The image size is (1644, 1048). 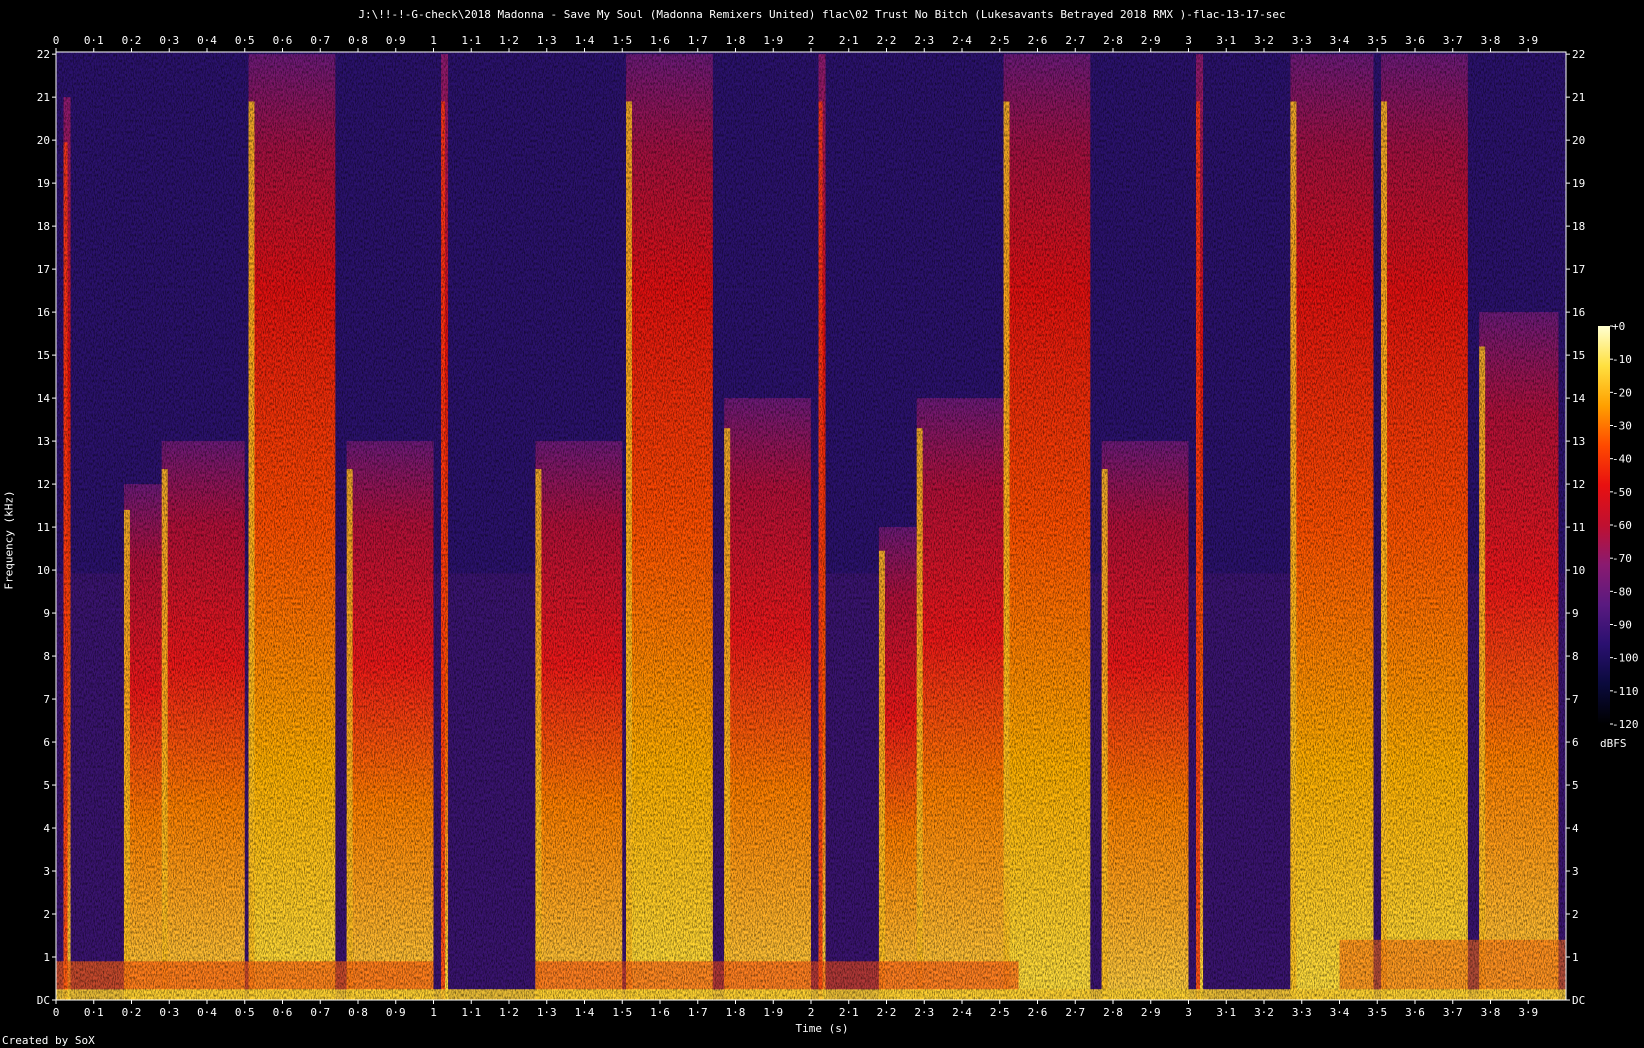 I want to click on x-tick-label-top: 2·5, so click(x=1000, y=40).